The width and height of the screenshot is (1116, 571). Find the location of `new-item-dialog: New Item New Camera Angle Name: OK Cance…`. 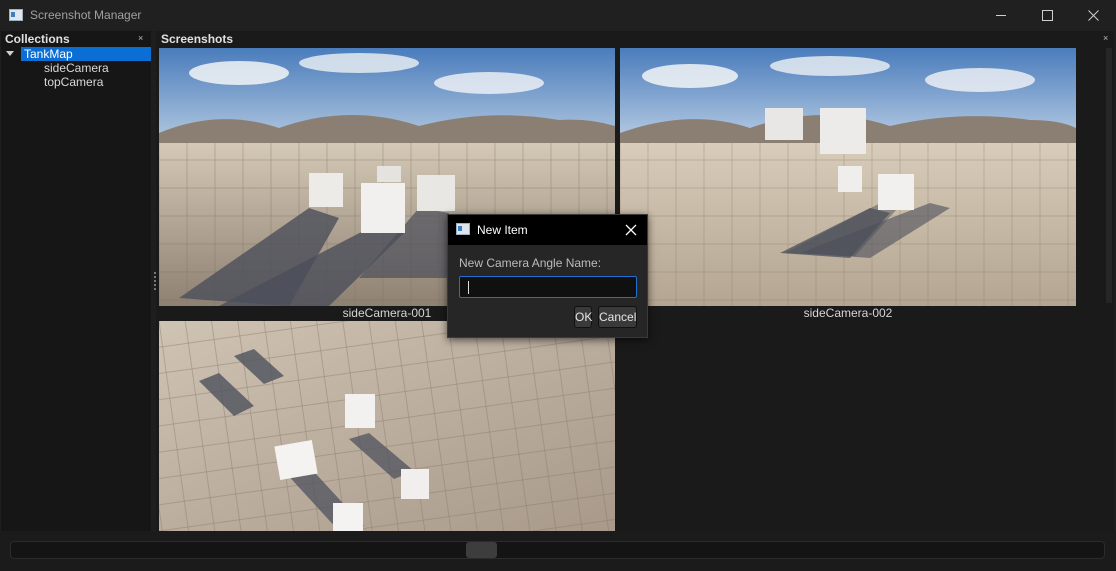

new-item-dialog: New Item New Camera Angle Name: OK Cance… is located at coordinates (547, 276).